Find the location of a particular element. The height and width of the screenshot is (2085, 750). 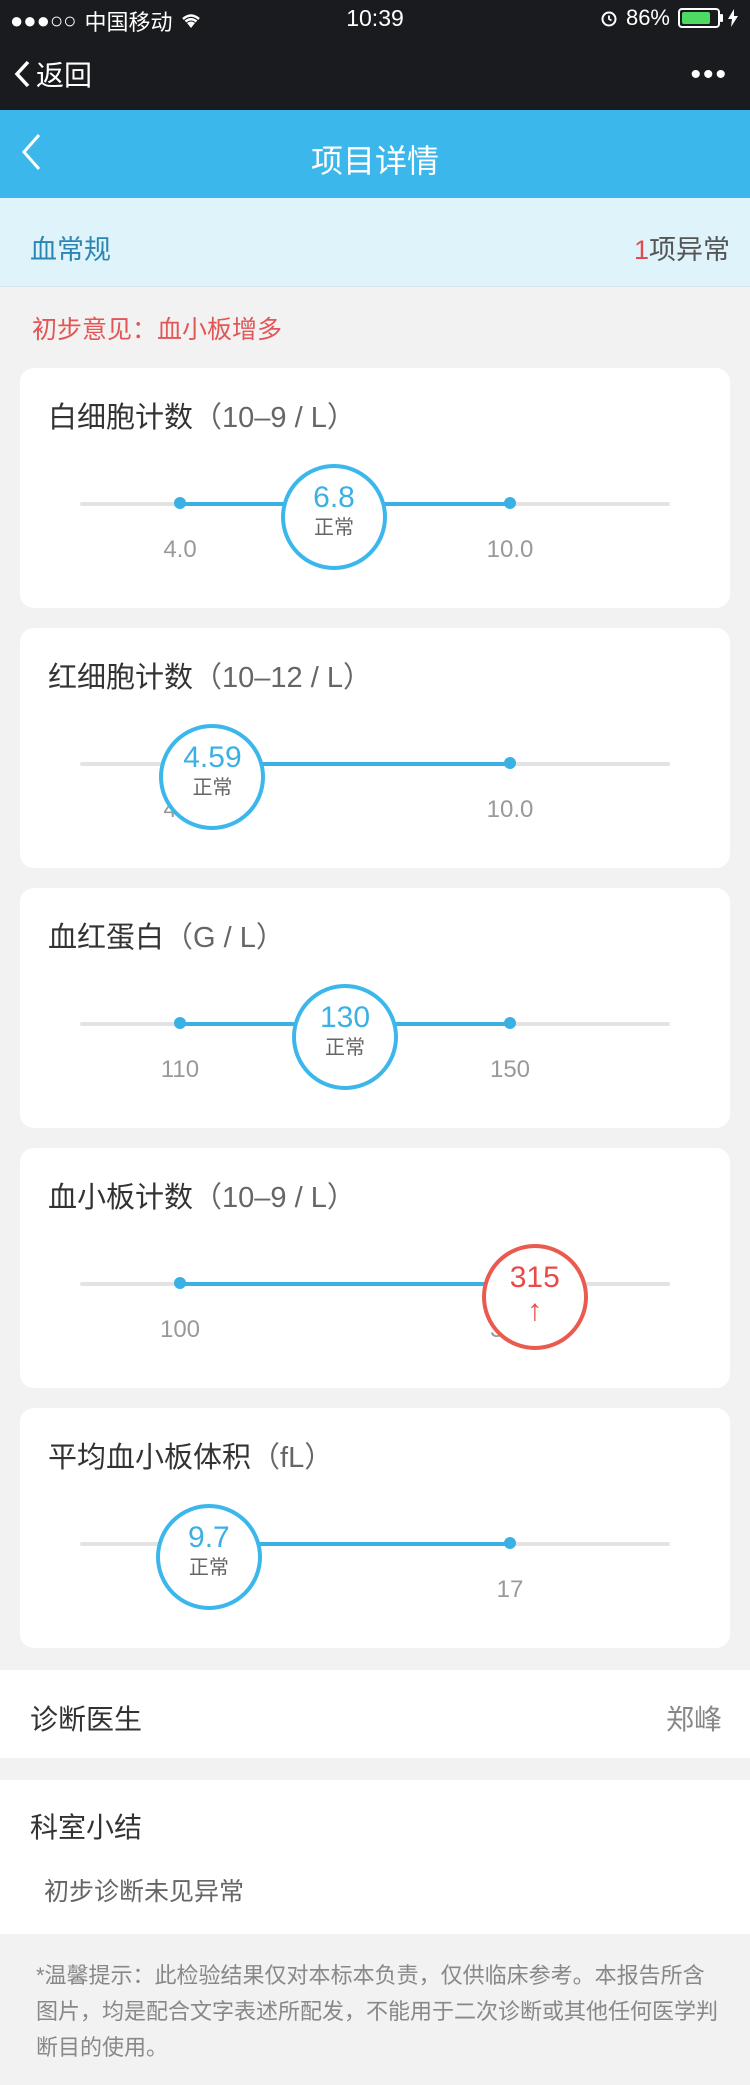

range-min-label: 110 is located at coordinates (180, 1069).